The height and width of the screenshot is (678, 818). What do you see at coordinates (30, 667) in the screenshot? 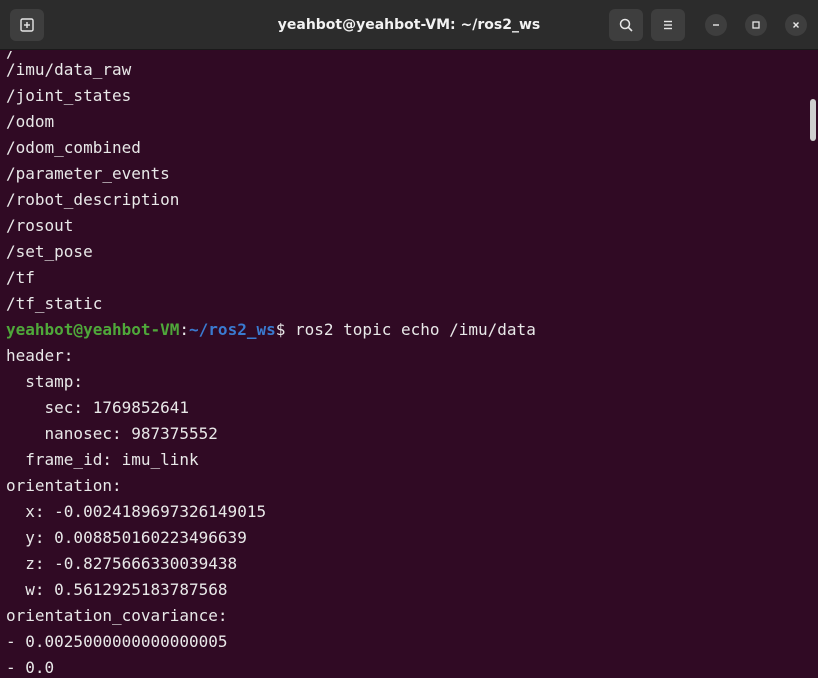
I see `output-line: - 0.0` at bounding box center [30, 667].